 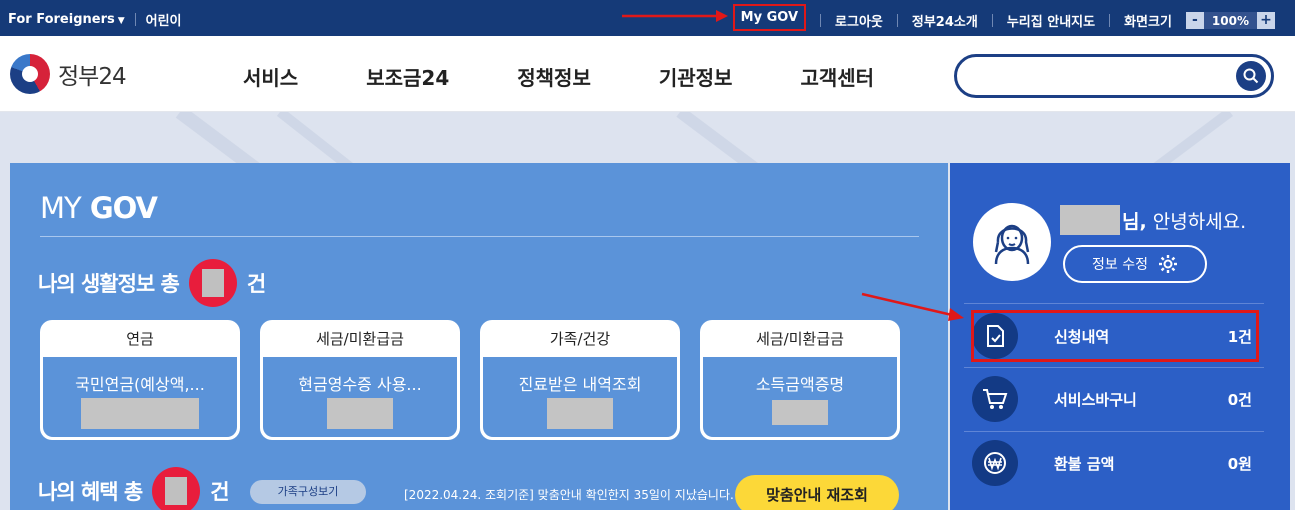 I want to click on card-category: 세금/미환급금, so click(x=360, y=339).